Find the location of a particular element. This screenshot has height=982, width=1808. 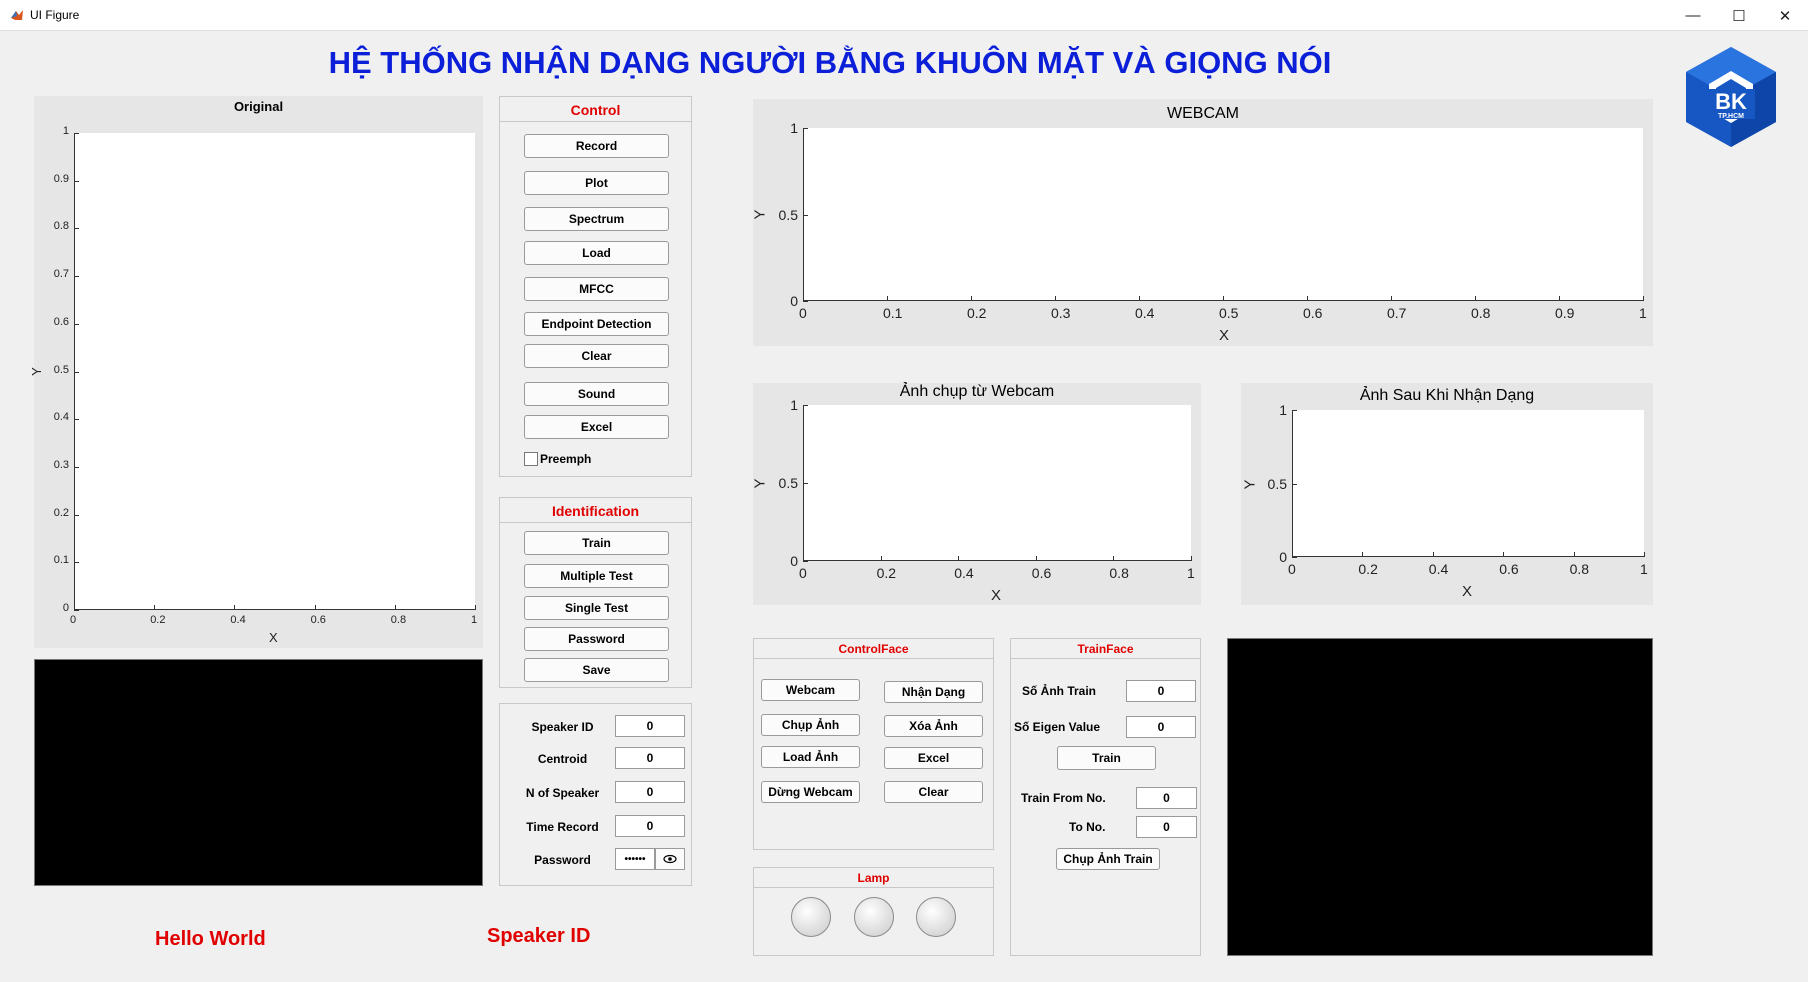

train-speaker-button: Train is located at coordinates (596, 543).